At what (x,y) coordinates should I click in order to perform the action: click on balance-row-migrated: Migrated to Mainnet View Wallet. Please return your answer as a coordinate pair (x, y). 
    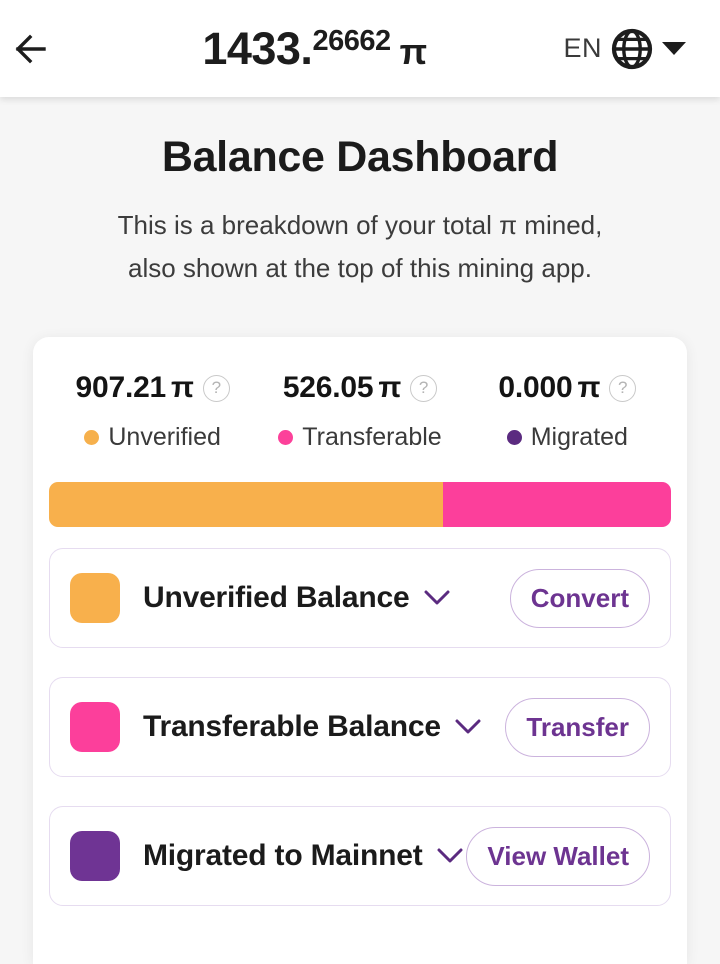
    Looking at the image, I should click on (360, 856).